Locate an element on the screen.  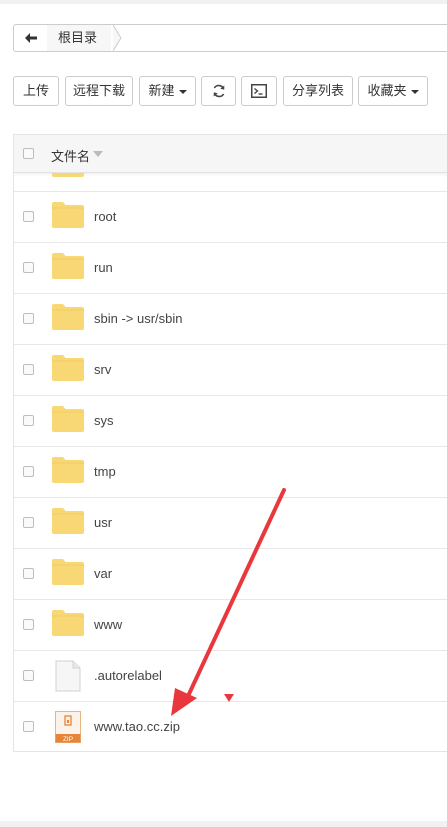
terminal-button is located at coordinates (259, 91).